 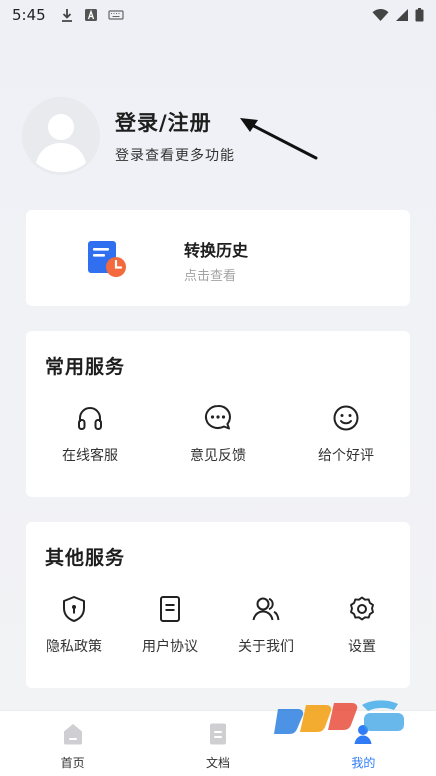 What do you see at coordinates (218, 456) in the screenshot?
I see `service-label: 意见反馈` at bounding box center [218, 456].